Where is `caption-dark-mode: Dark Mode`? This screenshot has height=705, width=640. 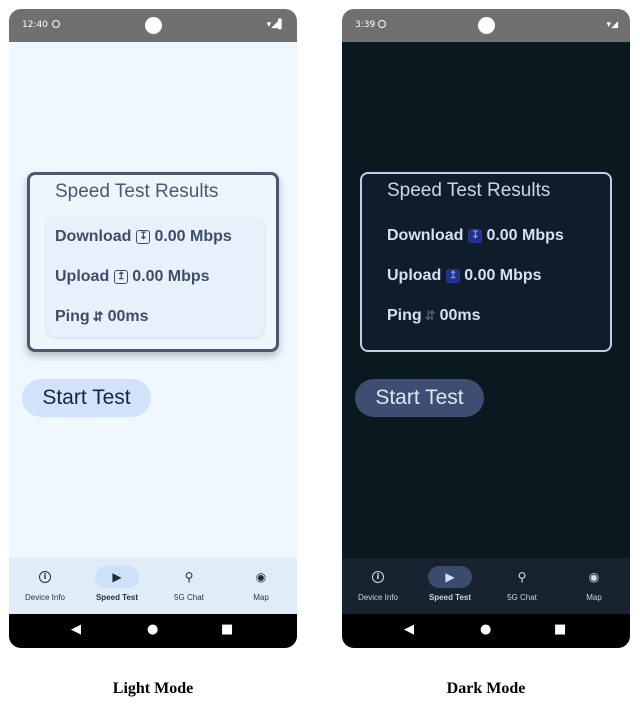
caption-dark-mode: Dark Mode is located at coordinates (486, 688).